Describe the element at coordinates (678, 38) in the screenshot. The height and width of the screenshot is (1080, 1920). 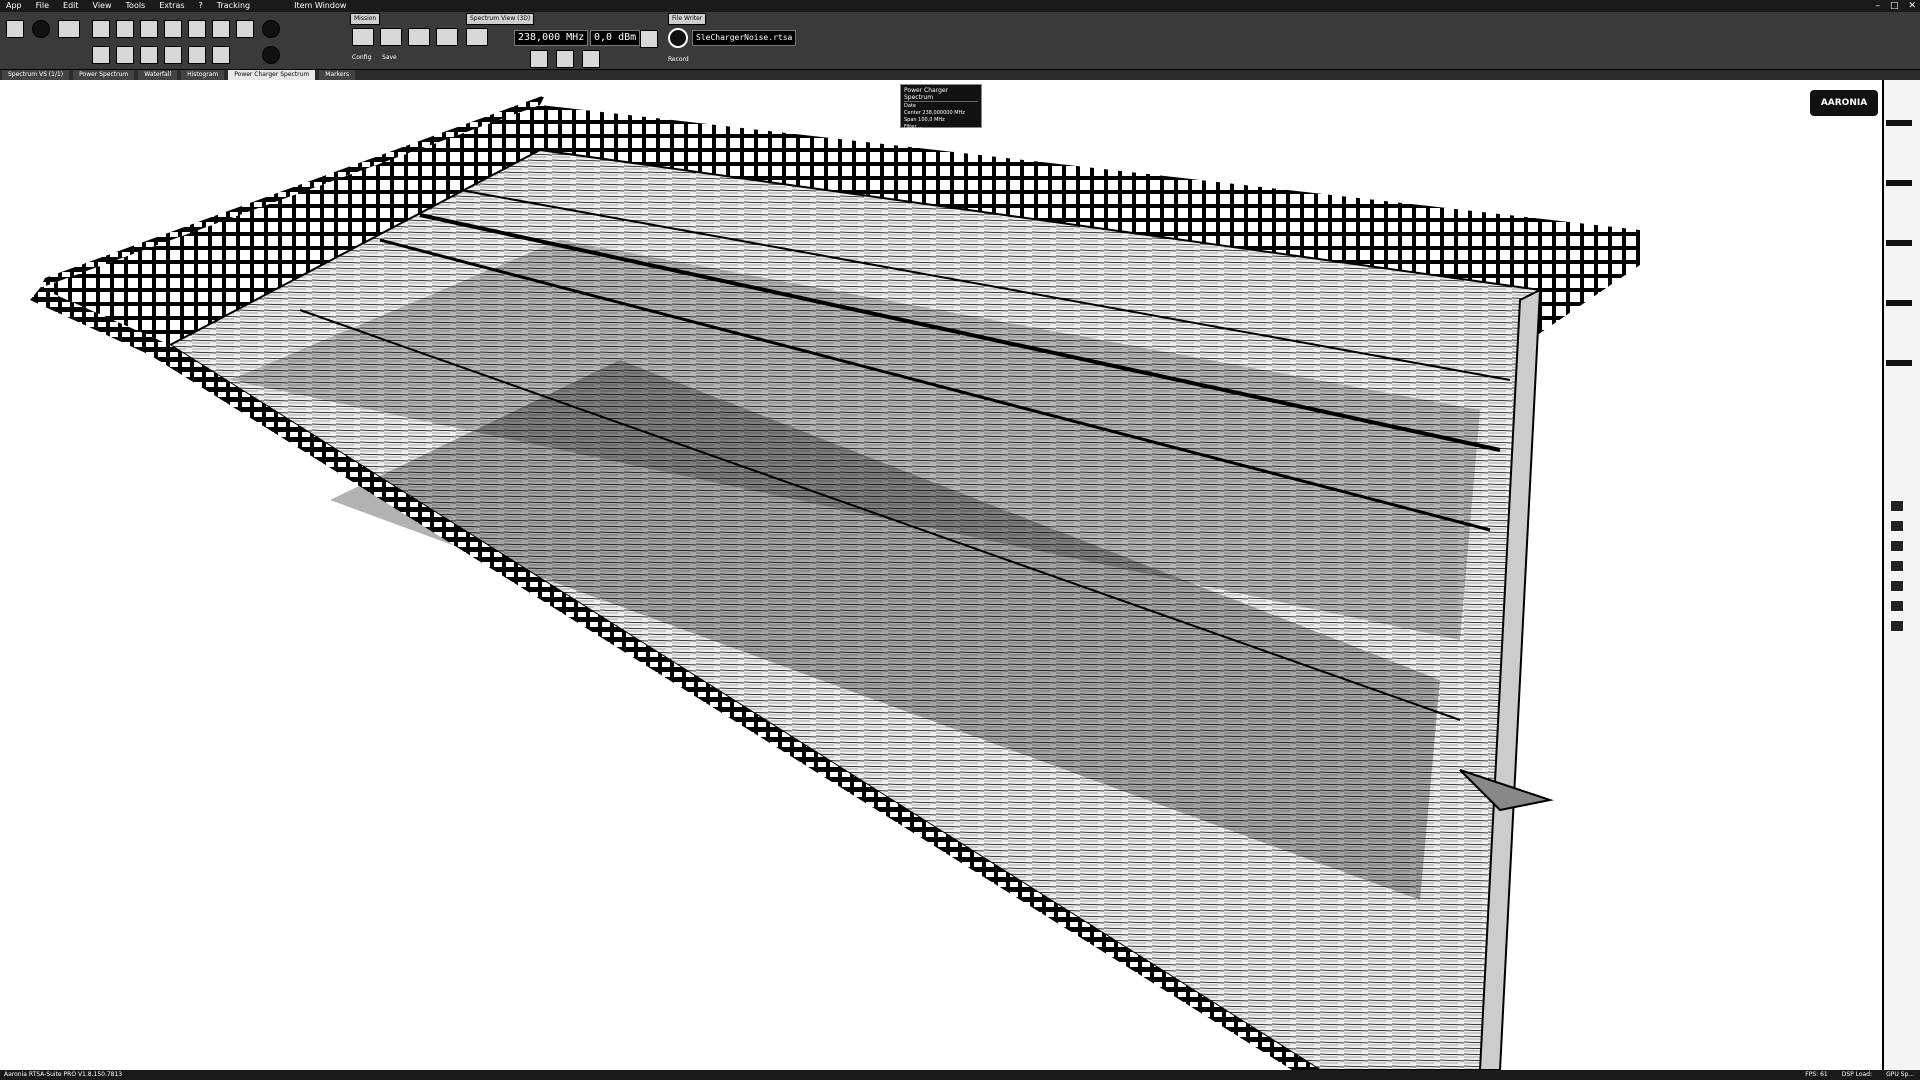
I see `record-icon` at that location.